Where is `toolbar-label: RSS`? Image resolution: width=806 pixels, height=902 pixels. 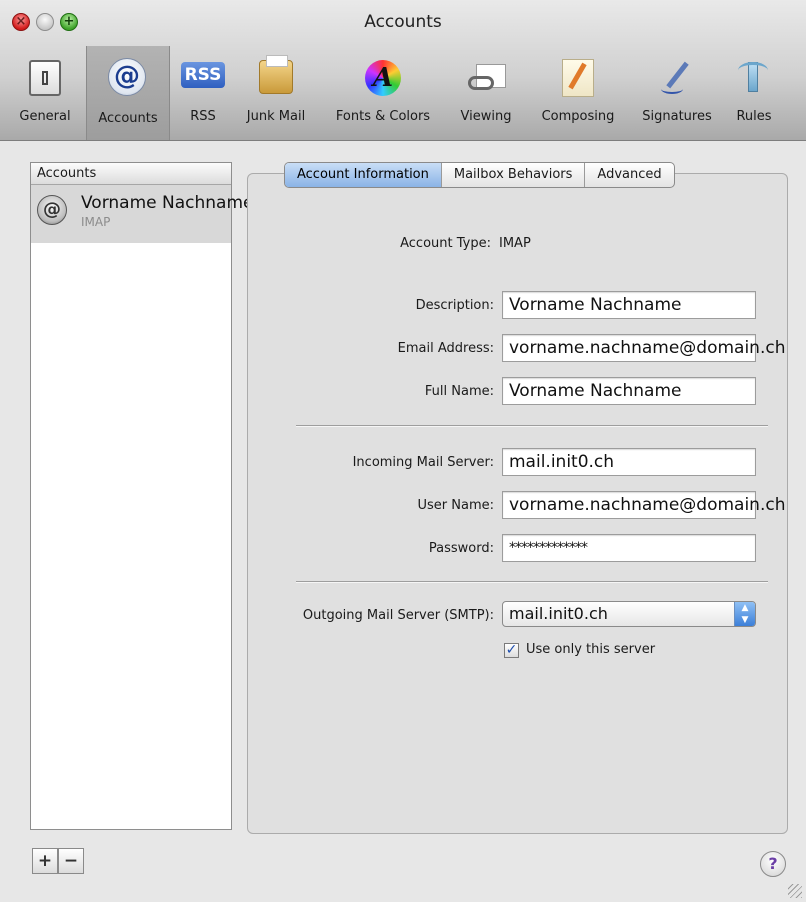 toolbar-label: RSS is located at coordinates (203, 116).